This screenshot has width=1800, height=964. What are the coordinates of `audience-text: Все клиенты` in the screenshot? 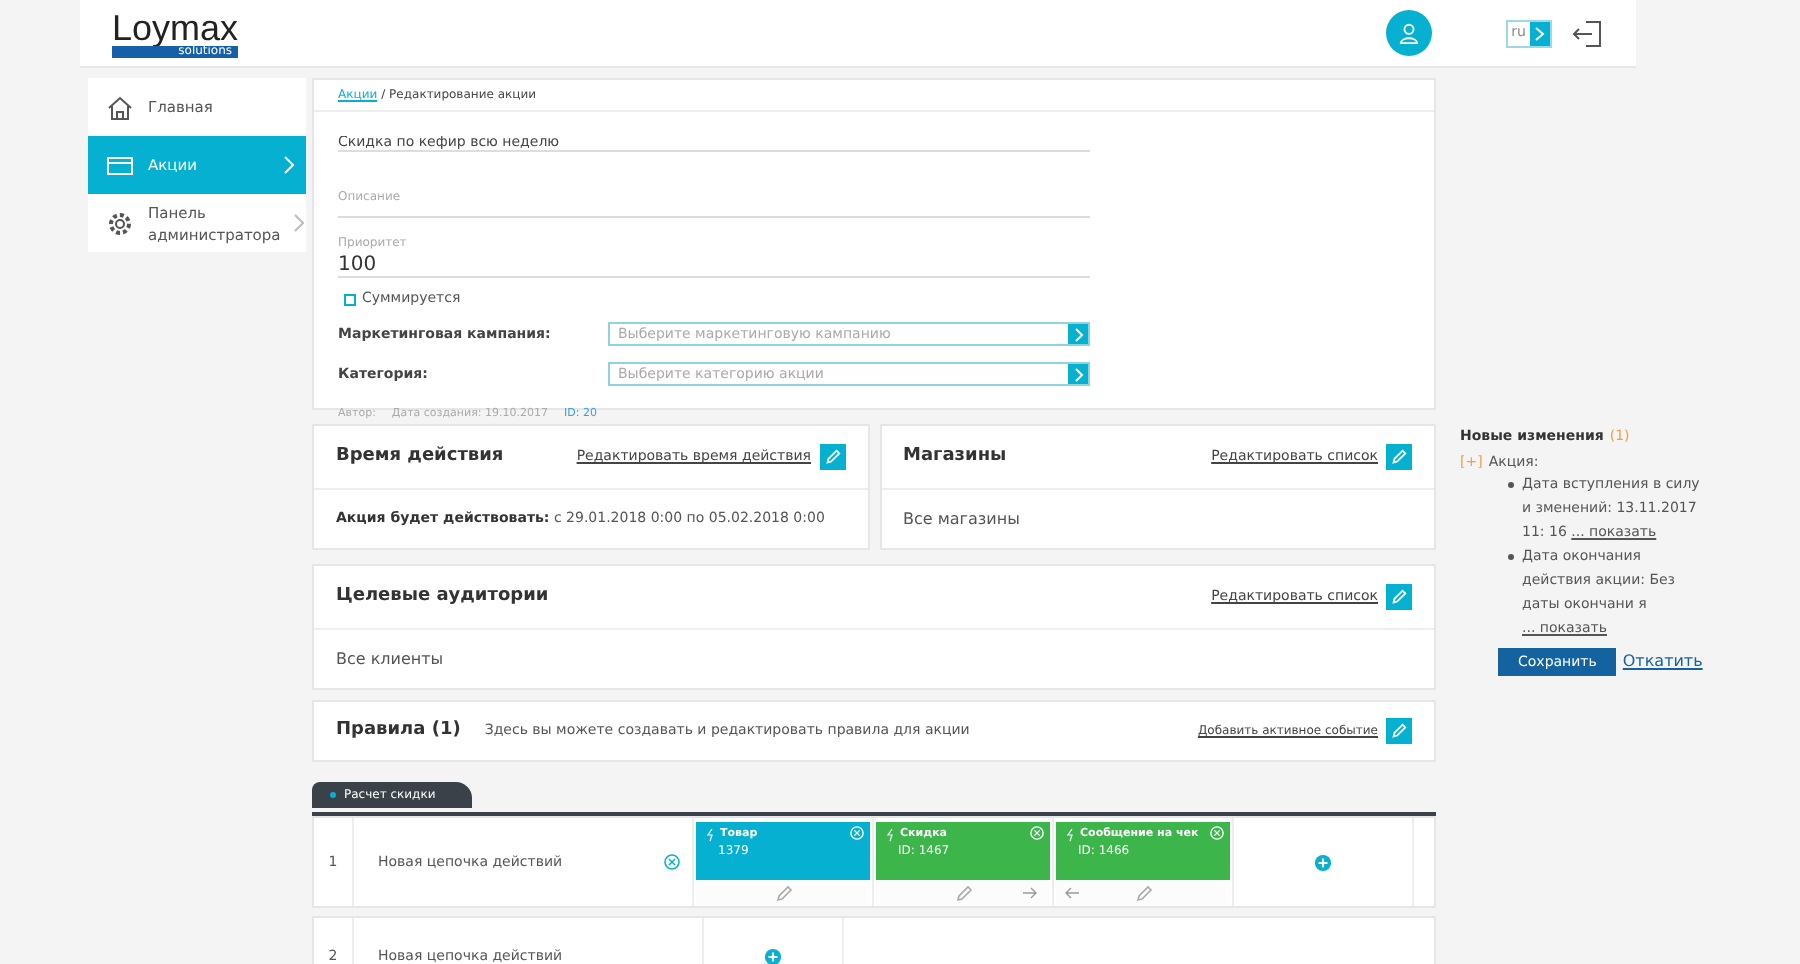 It's located at (390, 659).